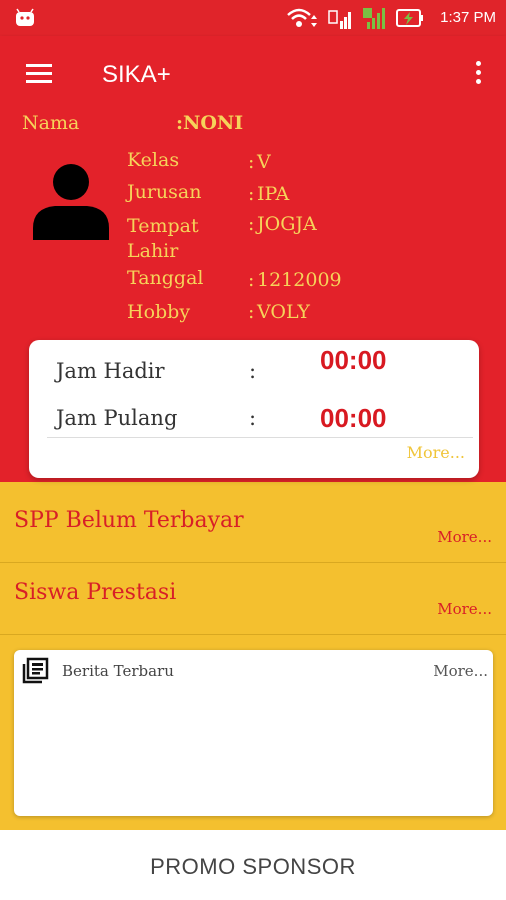  What do you see at coordinates (302, 17) in the screenshot?
I see `wifi-icon` at bounding box center [302, 17].